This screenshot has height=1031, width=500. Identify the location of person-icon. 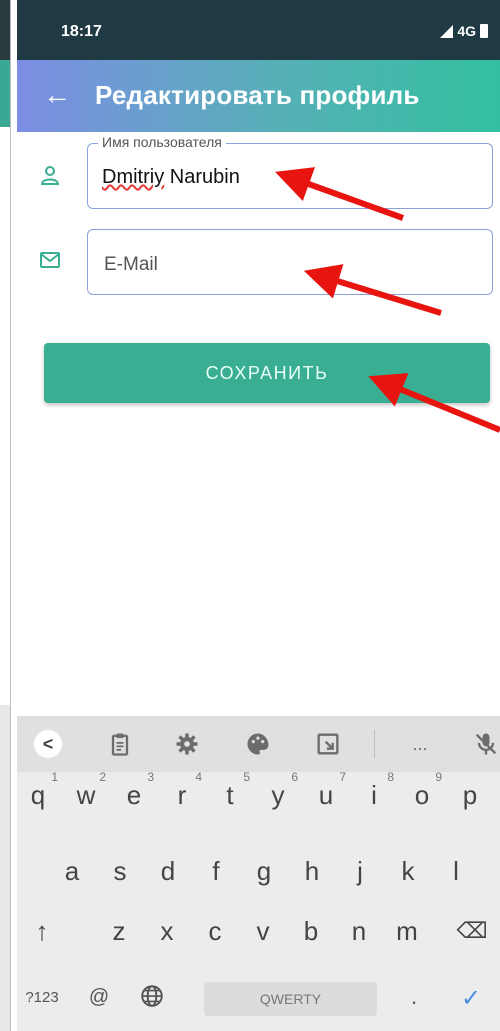
(50, 175).